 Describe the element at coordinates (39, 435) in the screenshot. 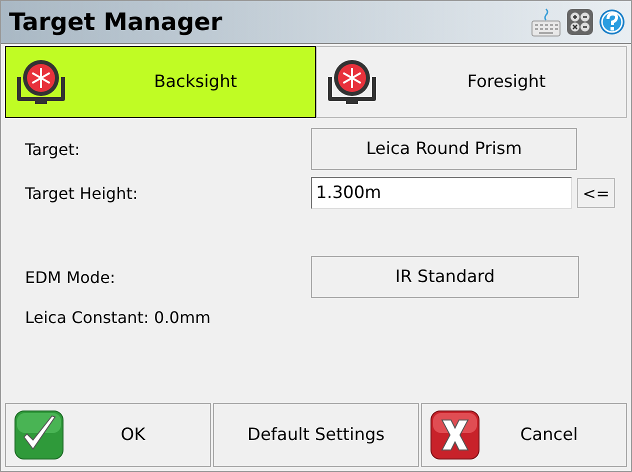

I see `checkmark-icon` at that location.